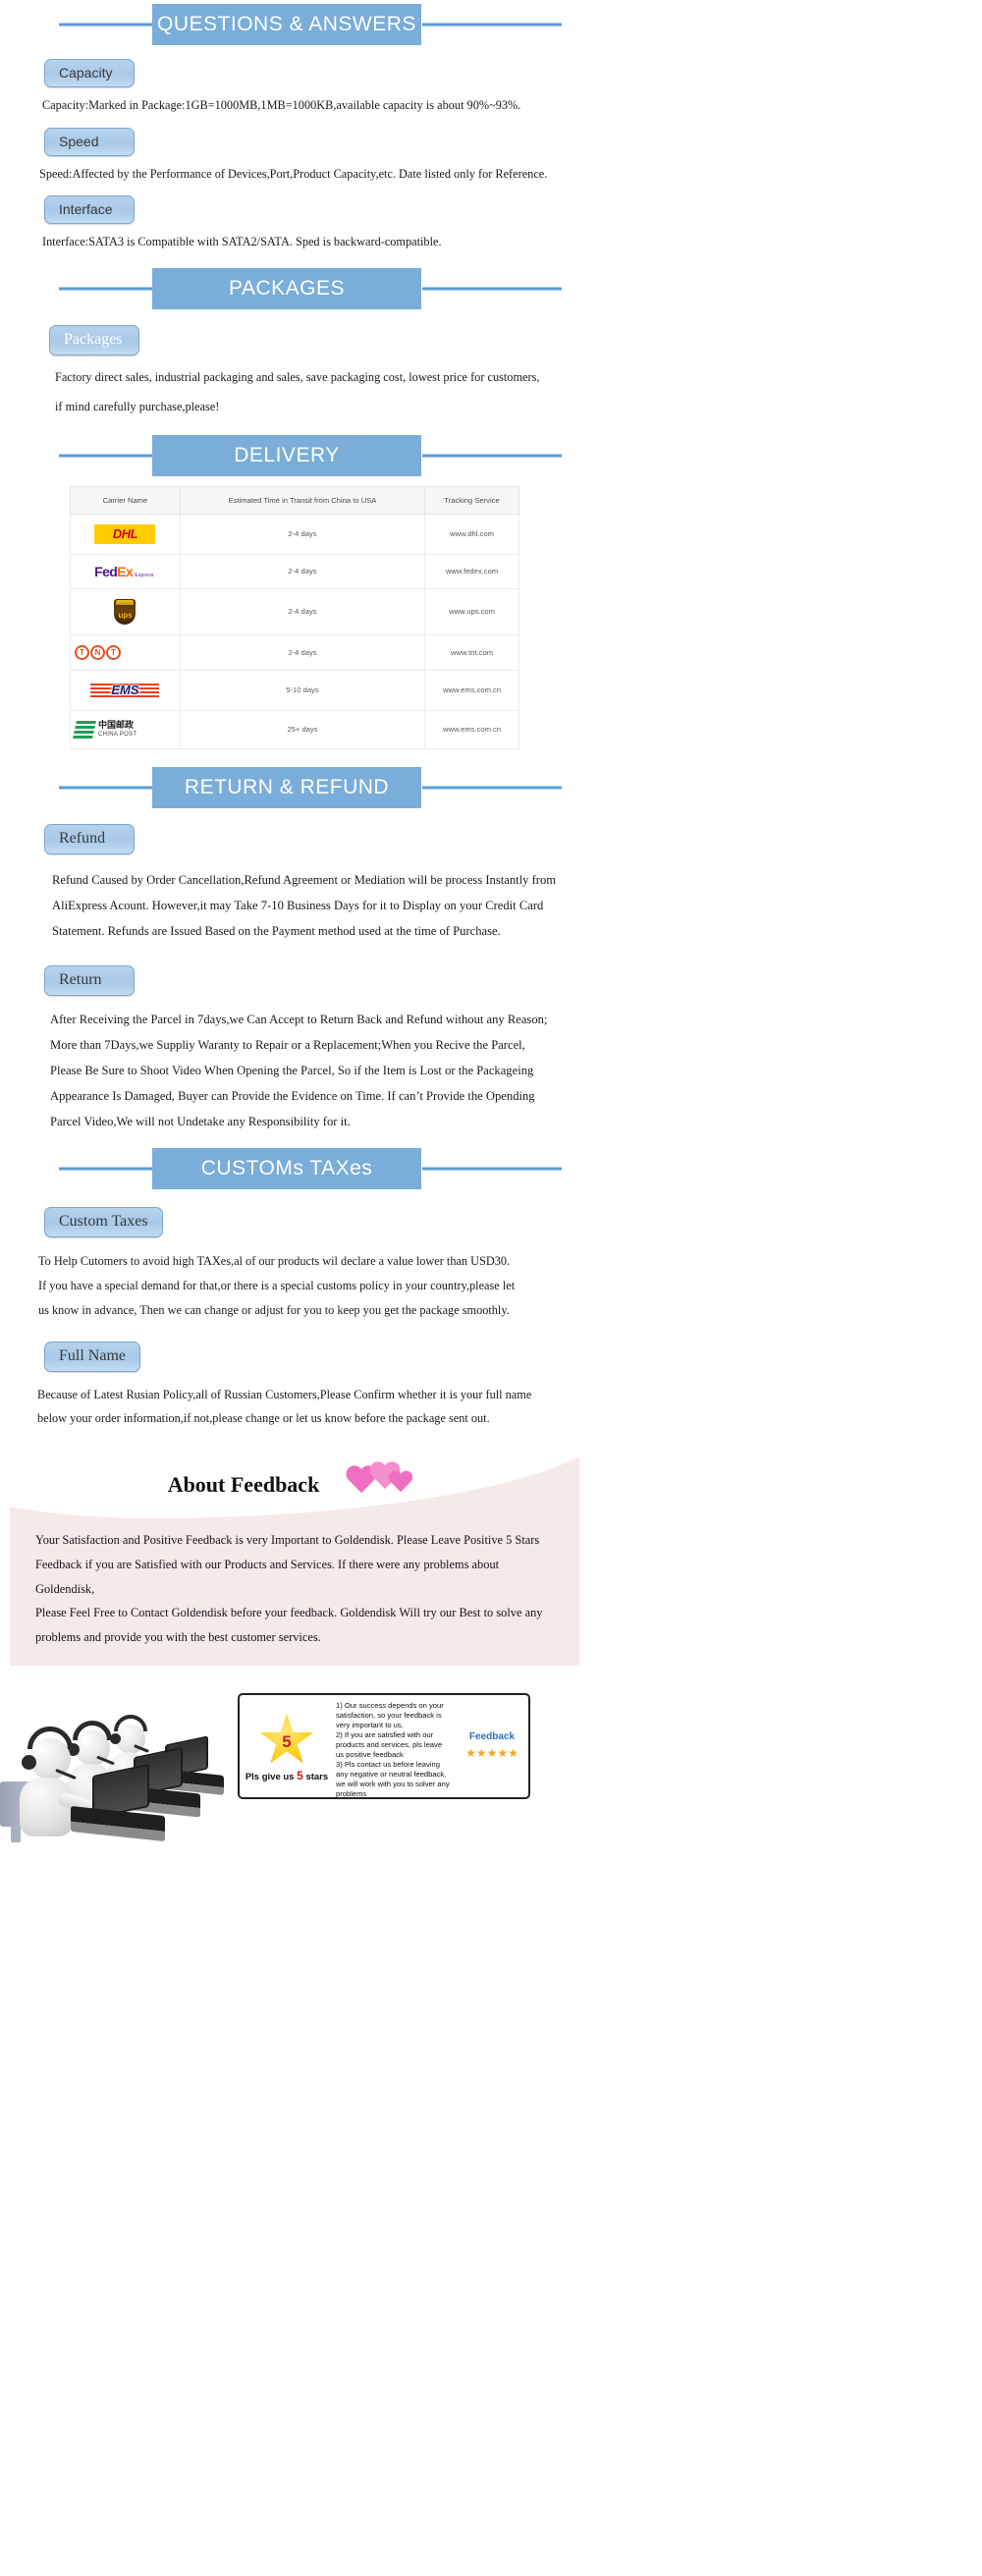 The width and height of the screenshot is (982, 2576). Describe the element at coordinates (471, 611) in the screenshot. I see `tracking-url-ups: www.ups.com` at that location.